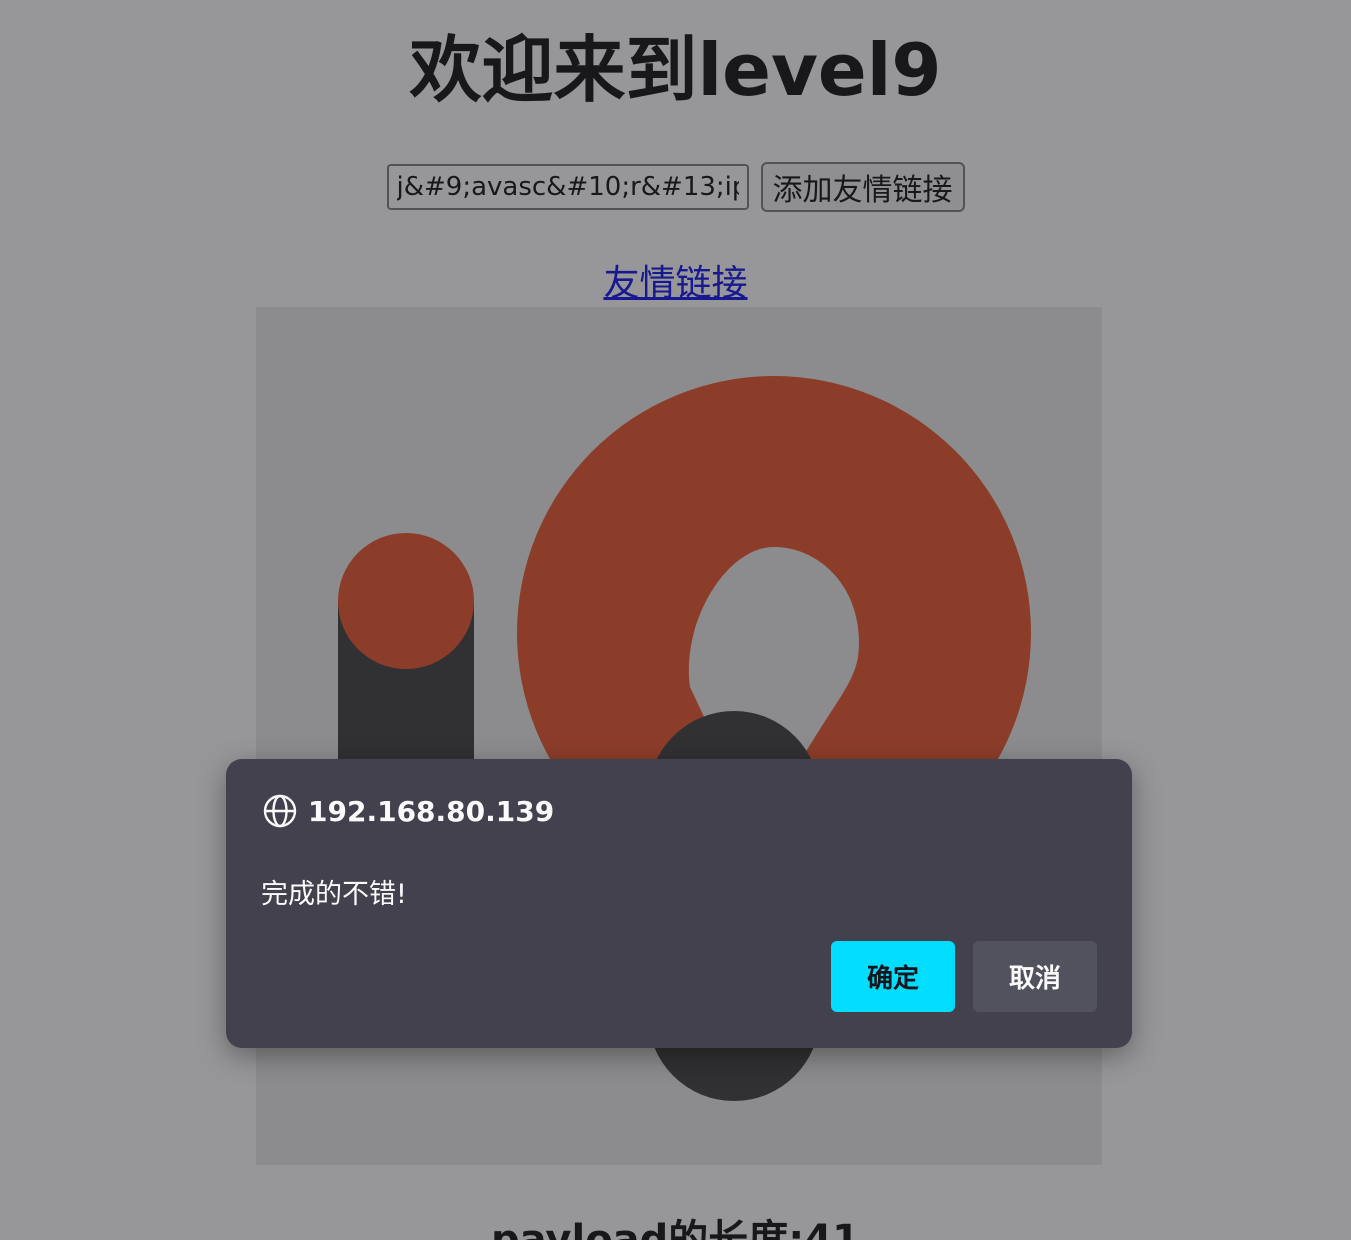  What do you see at coordinates (334, 894) in the screenshot?
I see `dialog-message: 完成的不错!` at bounding box center [334, 894].